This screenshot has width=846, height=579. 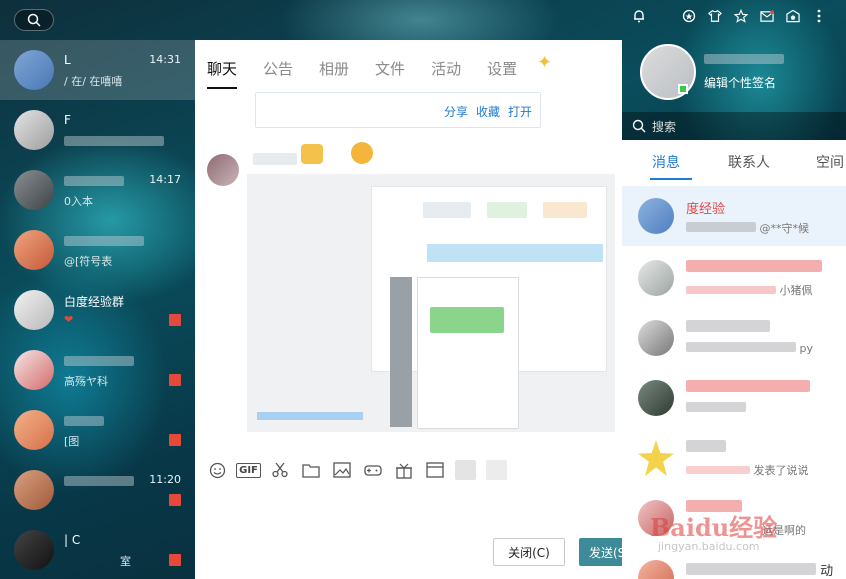 What do you see at coordinates (446, 73) in the screenshot?
I see `tab-activity: 活动` at bounding box center [446, 73].